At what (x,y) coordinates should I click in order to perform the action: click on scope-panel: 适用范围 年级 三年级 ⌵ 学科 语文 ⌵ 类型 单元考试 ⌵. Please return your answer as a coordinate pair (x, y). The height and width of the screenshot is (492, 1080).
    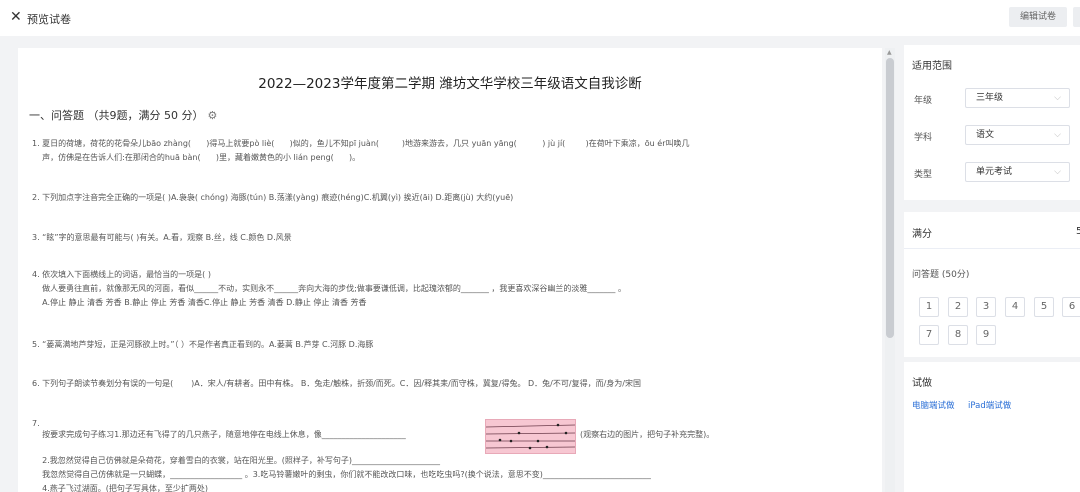
    Looking at the image, I should click on (992, 122).